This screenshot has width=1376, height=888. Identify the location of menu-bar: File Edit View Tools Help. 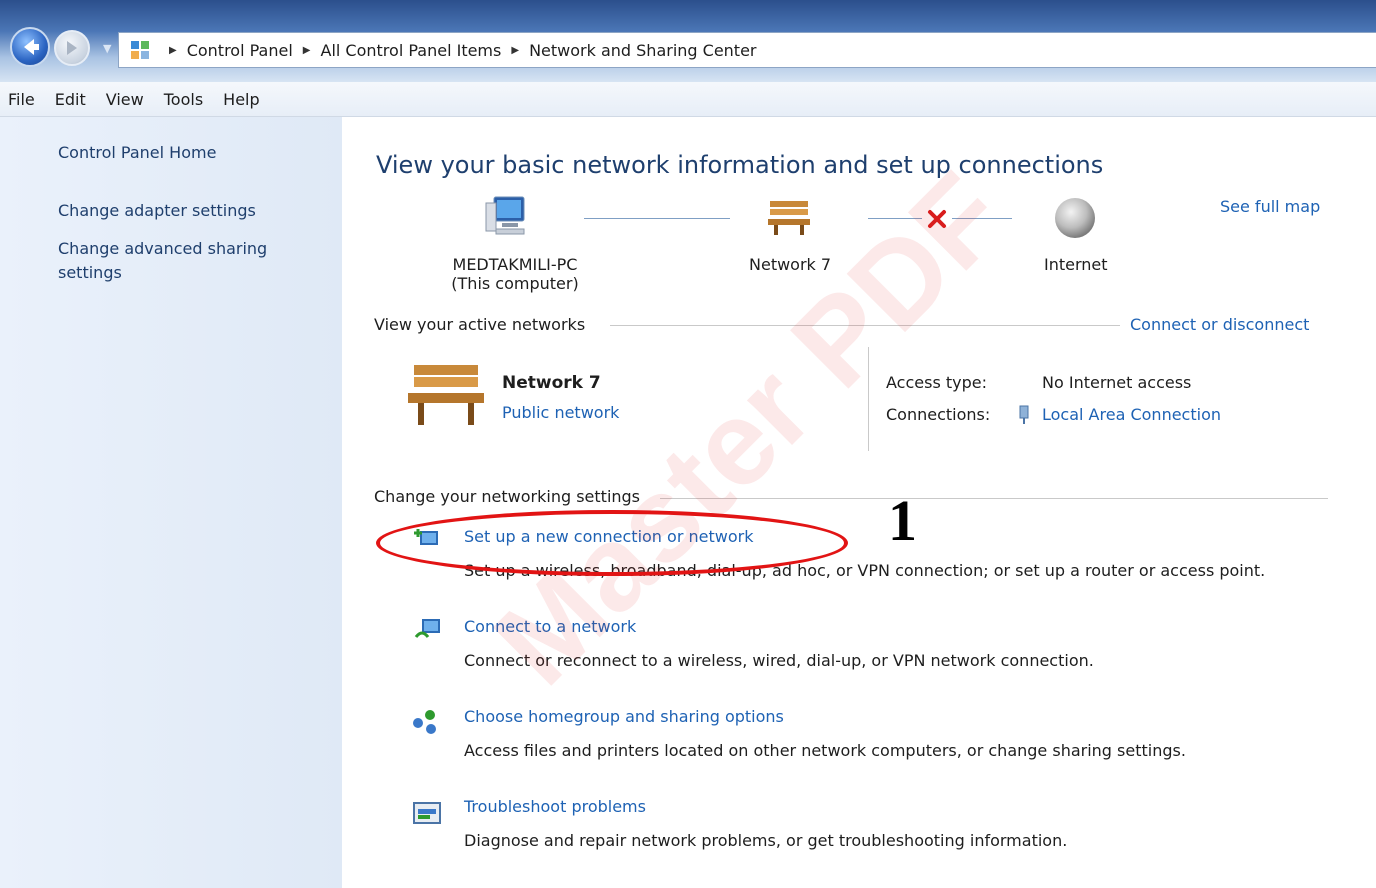
(688, 99).